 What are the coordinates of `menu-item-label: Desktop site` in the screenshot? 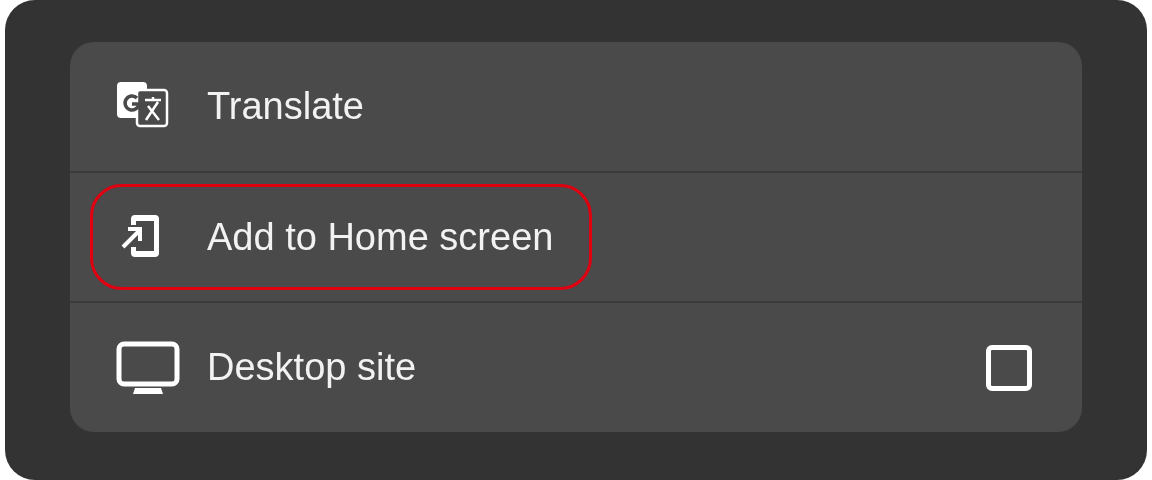 It's located at (312, 368).